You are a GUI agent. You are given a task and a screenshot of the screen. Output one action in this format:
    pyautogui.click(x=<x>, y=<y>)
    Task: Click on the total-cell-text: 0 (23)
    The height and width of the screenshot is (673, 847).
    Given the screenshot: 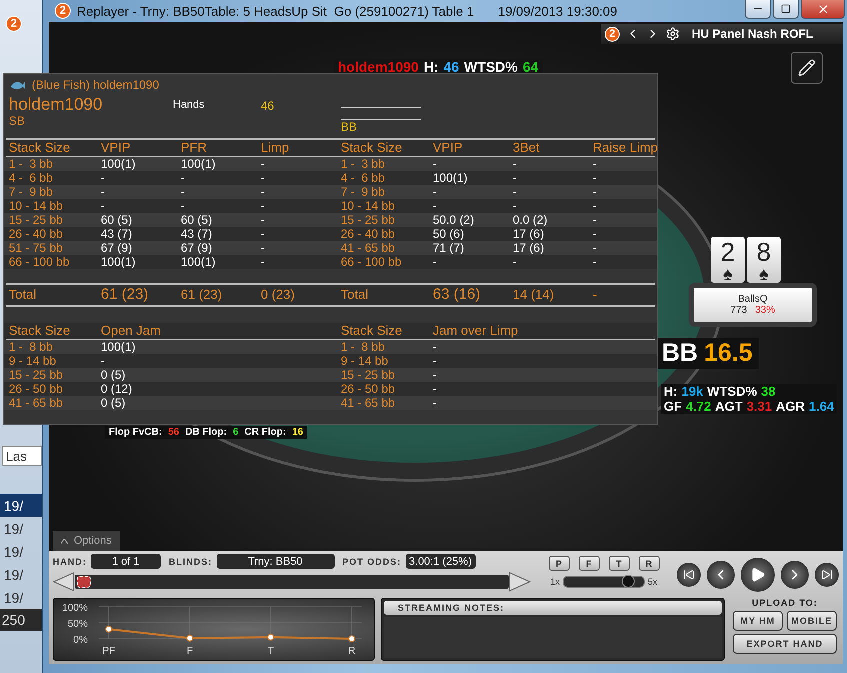 What is the action you would take?
    pyautogui.click(x=278, y=295)
    